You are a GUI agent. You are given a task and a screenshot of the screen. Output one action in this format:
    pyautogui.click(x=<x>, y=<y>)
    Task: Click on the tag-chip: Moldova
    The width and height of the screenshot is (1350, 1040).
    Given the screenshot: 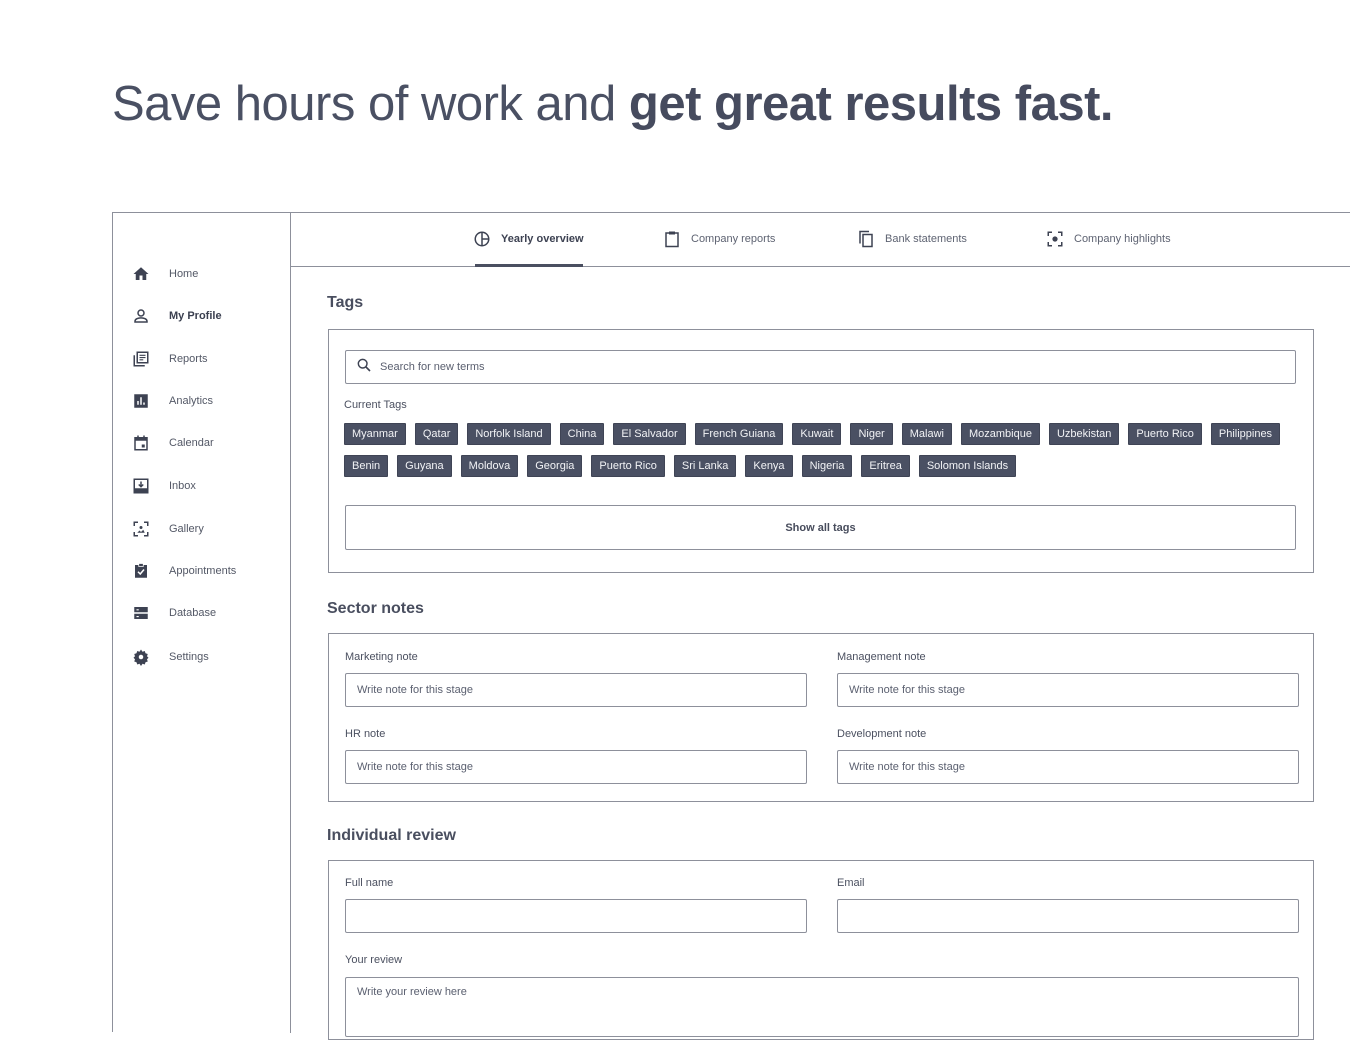 What is the action you would take?
    pyautogui.click(x=489, y=466)
    